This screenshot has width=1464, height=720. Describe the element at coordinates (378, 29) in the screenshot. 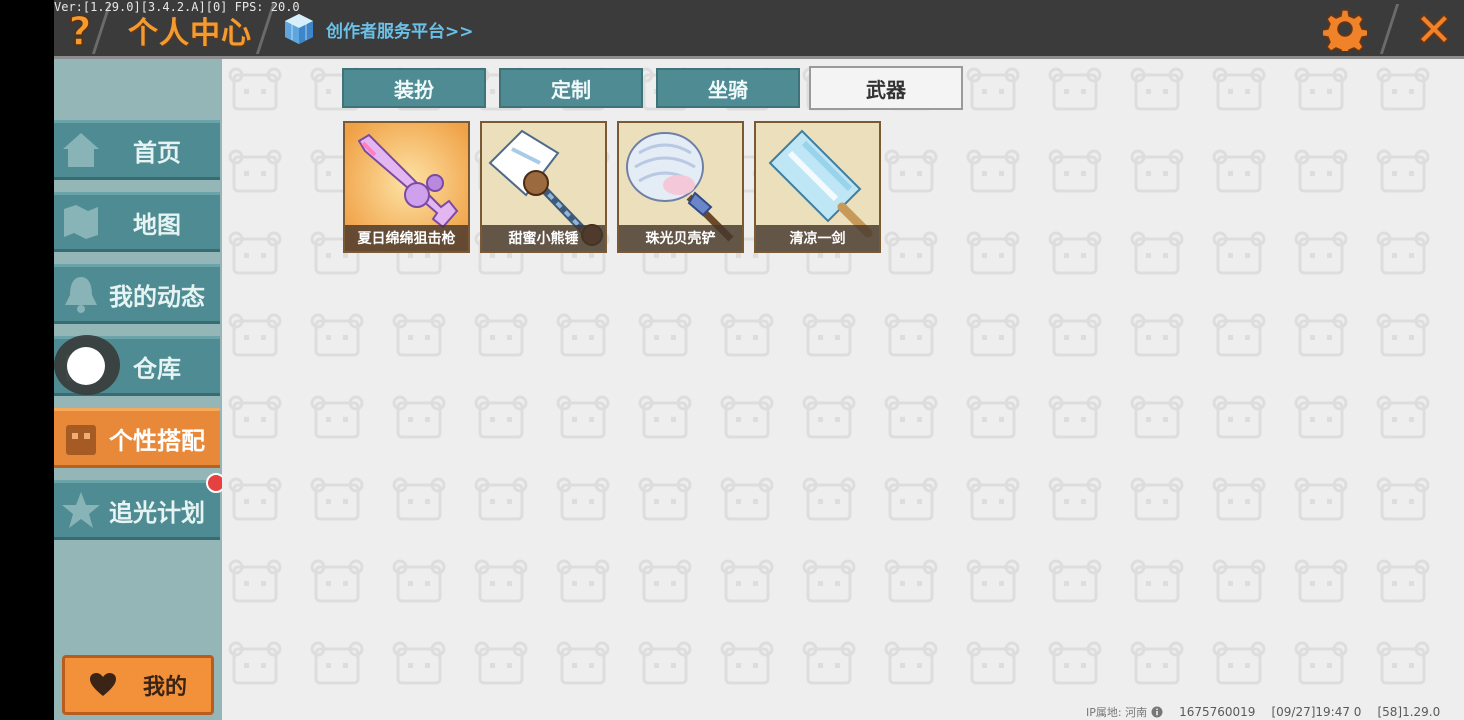

I see `creator-platform-link: 创作者服务平台>>` at that location.